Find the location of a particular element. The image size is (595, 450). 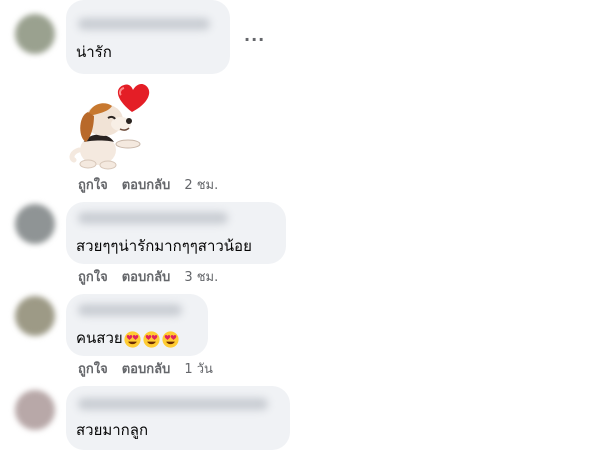

comment-text: สวยมากลูก is located at coordinates (112, 430).